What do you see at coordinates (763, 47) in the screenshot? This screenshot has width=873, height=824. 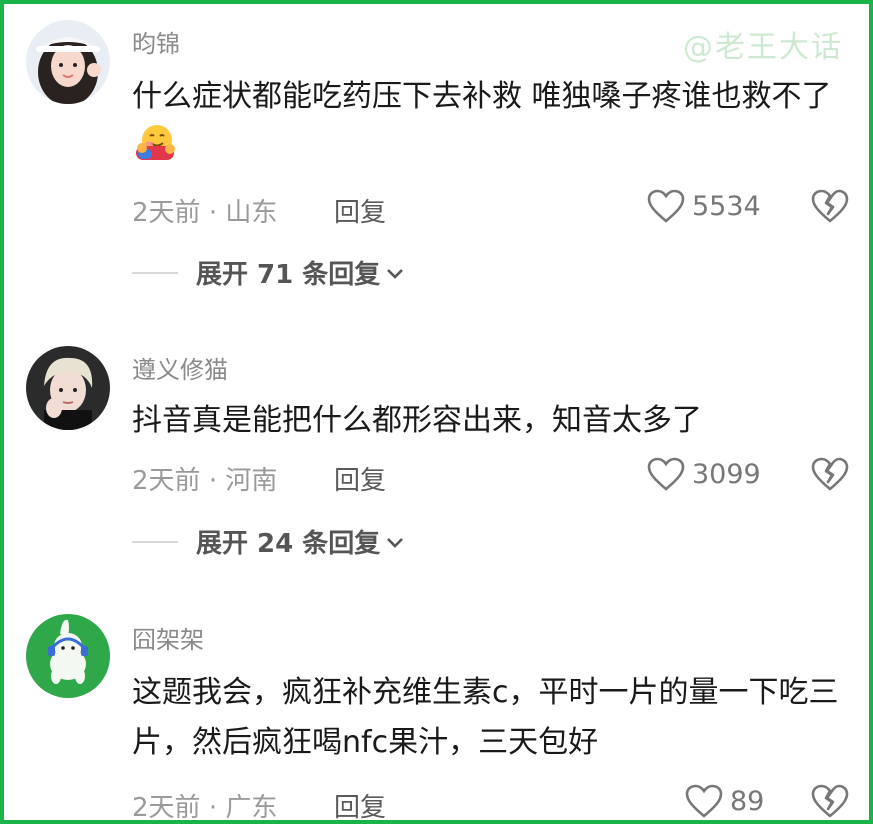 I see `watermark: @老王大话` at bounding box center [763, 47].